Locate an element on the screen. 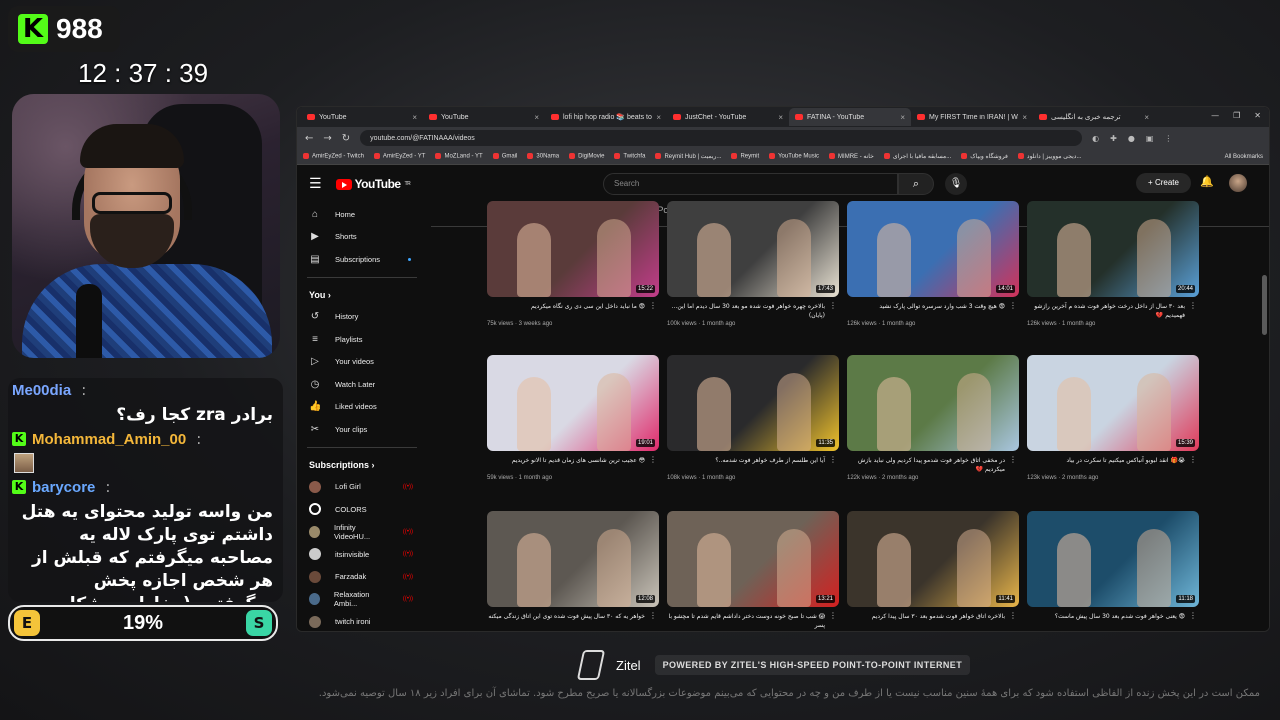  video-thumbnail: 11:35 is located at coordinates (753, 403).